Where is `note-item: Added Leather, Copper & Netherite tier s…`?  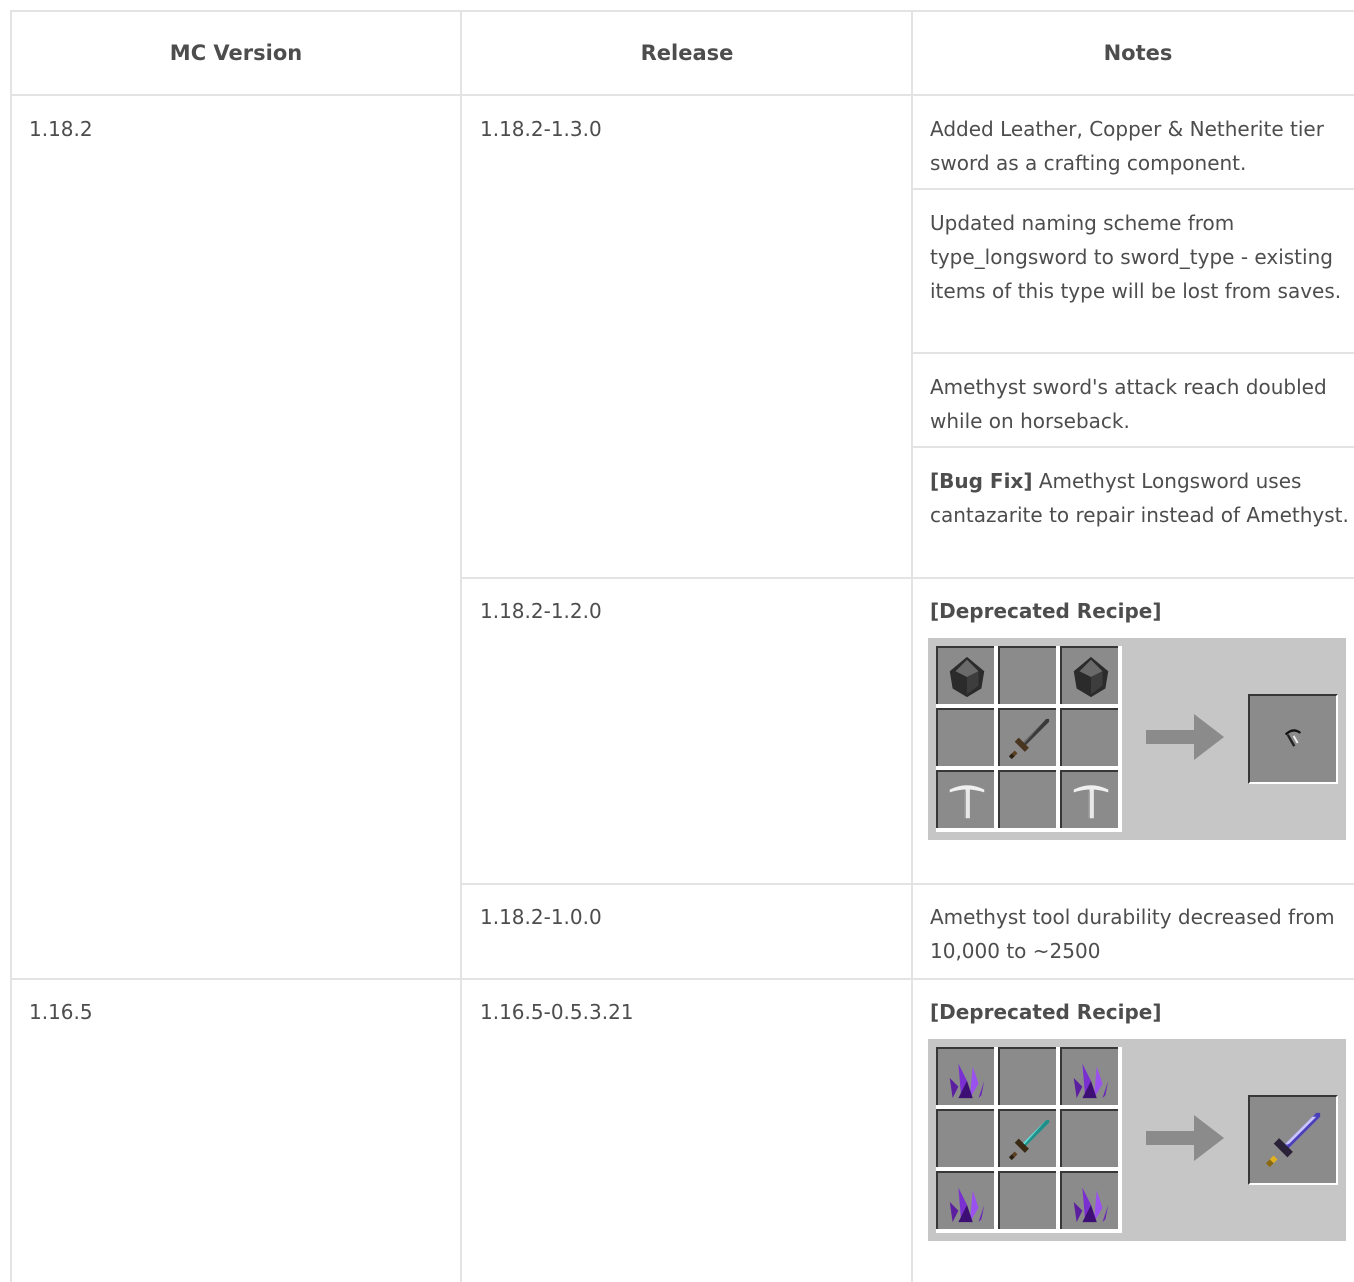 note-item: Added Leather, Copper & Netherite tier s… is located at coordinates (1127, 146).